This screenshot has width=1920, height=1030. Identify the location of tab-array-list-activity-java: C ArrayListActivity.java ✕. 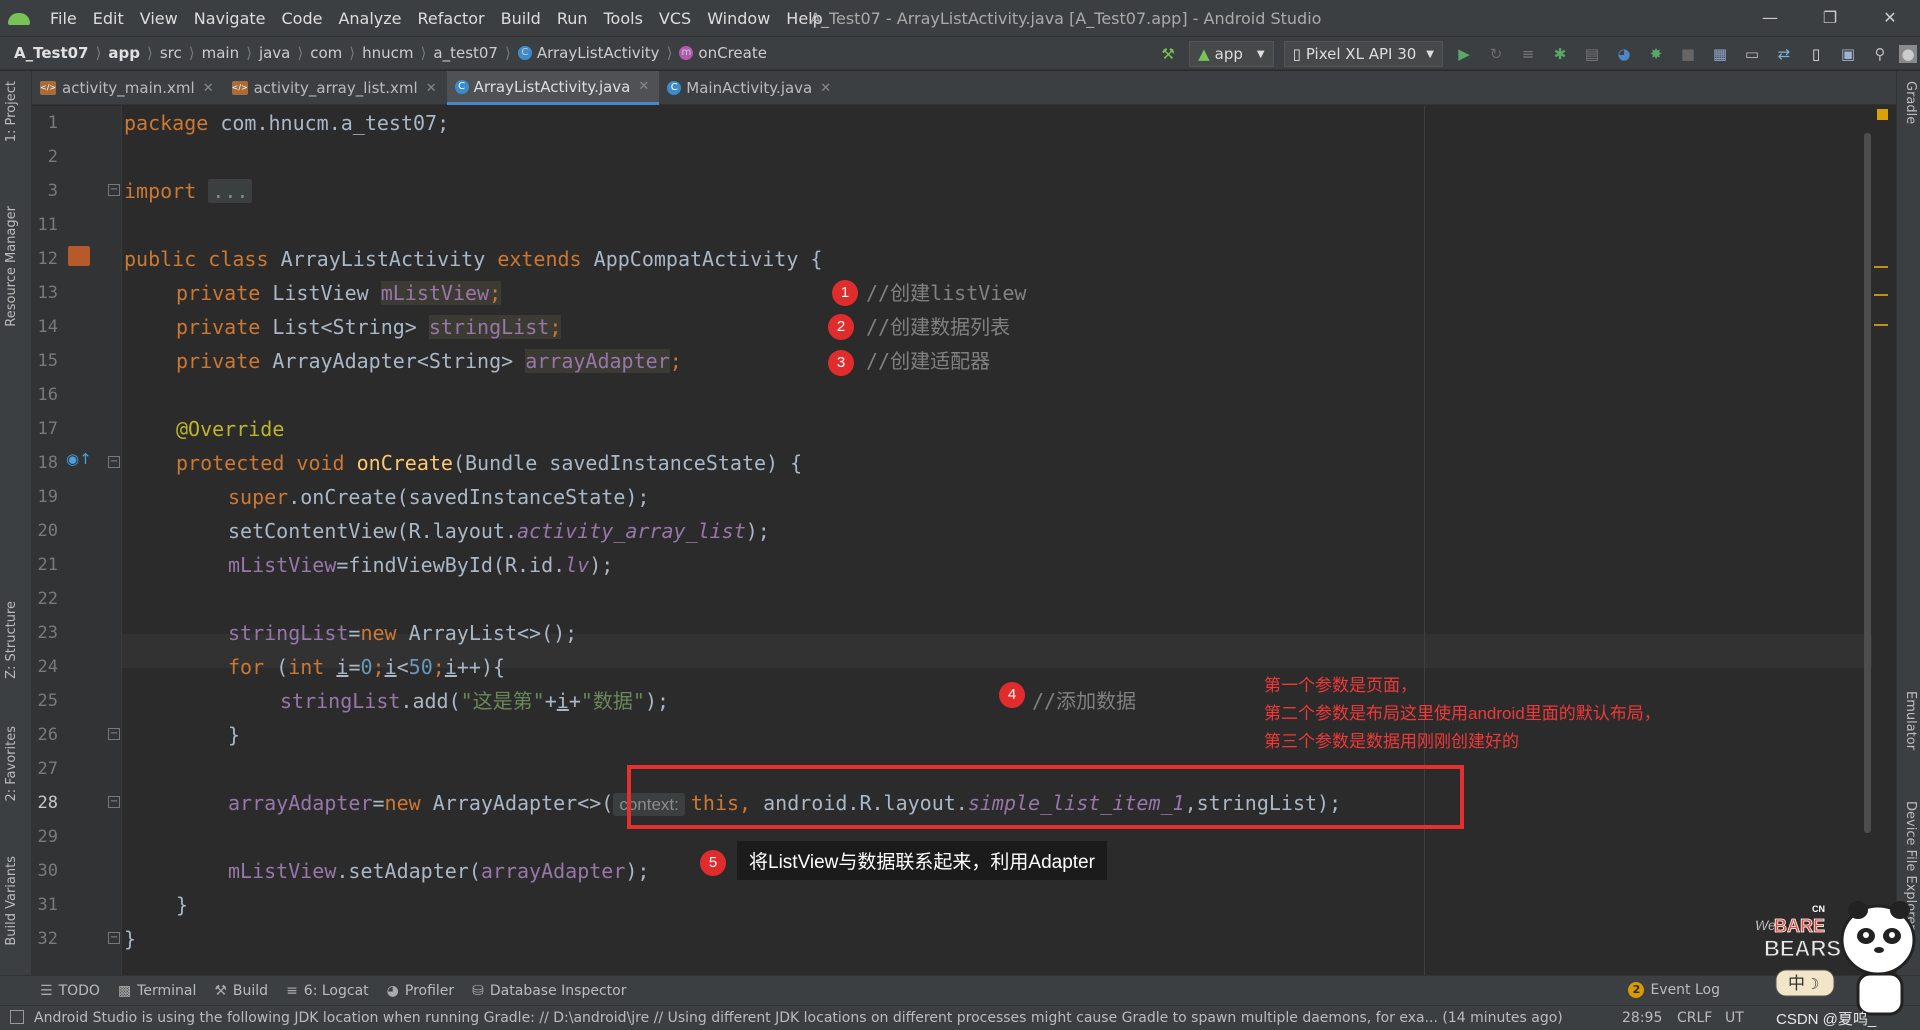
(553, 88).